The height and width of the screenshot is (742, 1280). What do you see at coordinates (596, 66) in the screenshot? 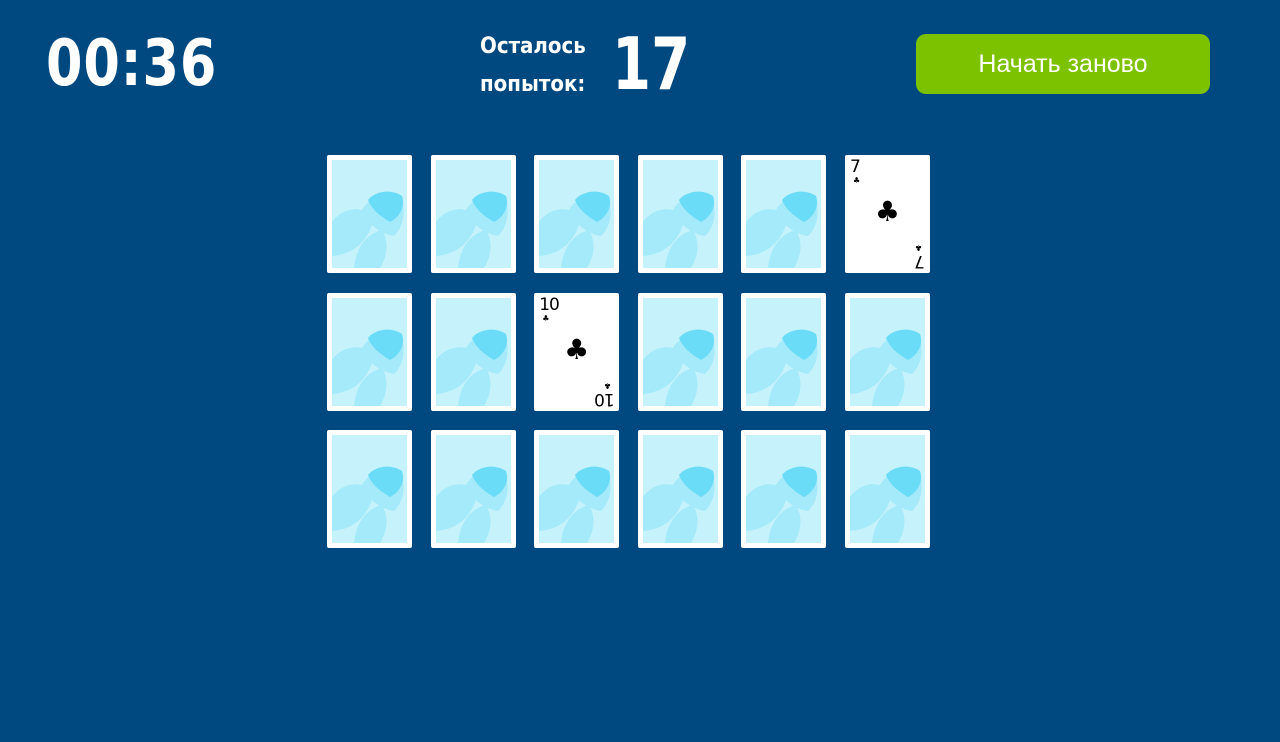
I see `attempts-counter: Осталось попыток: 17` at bounding box center [596, 66].